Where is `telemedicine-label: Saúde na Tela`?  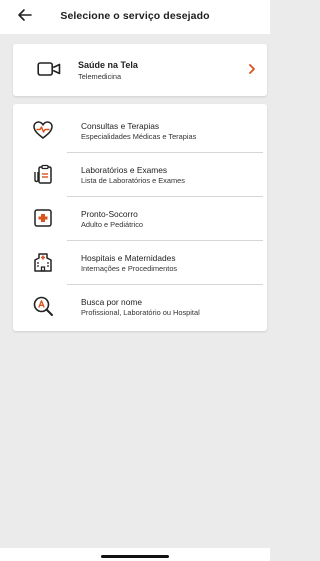 telemedicine-label: Saúde na Tela is located at coordinates (108, 65).